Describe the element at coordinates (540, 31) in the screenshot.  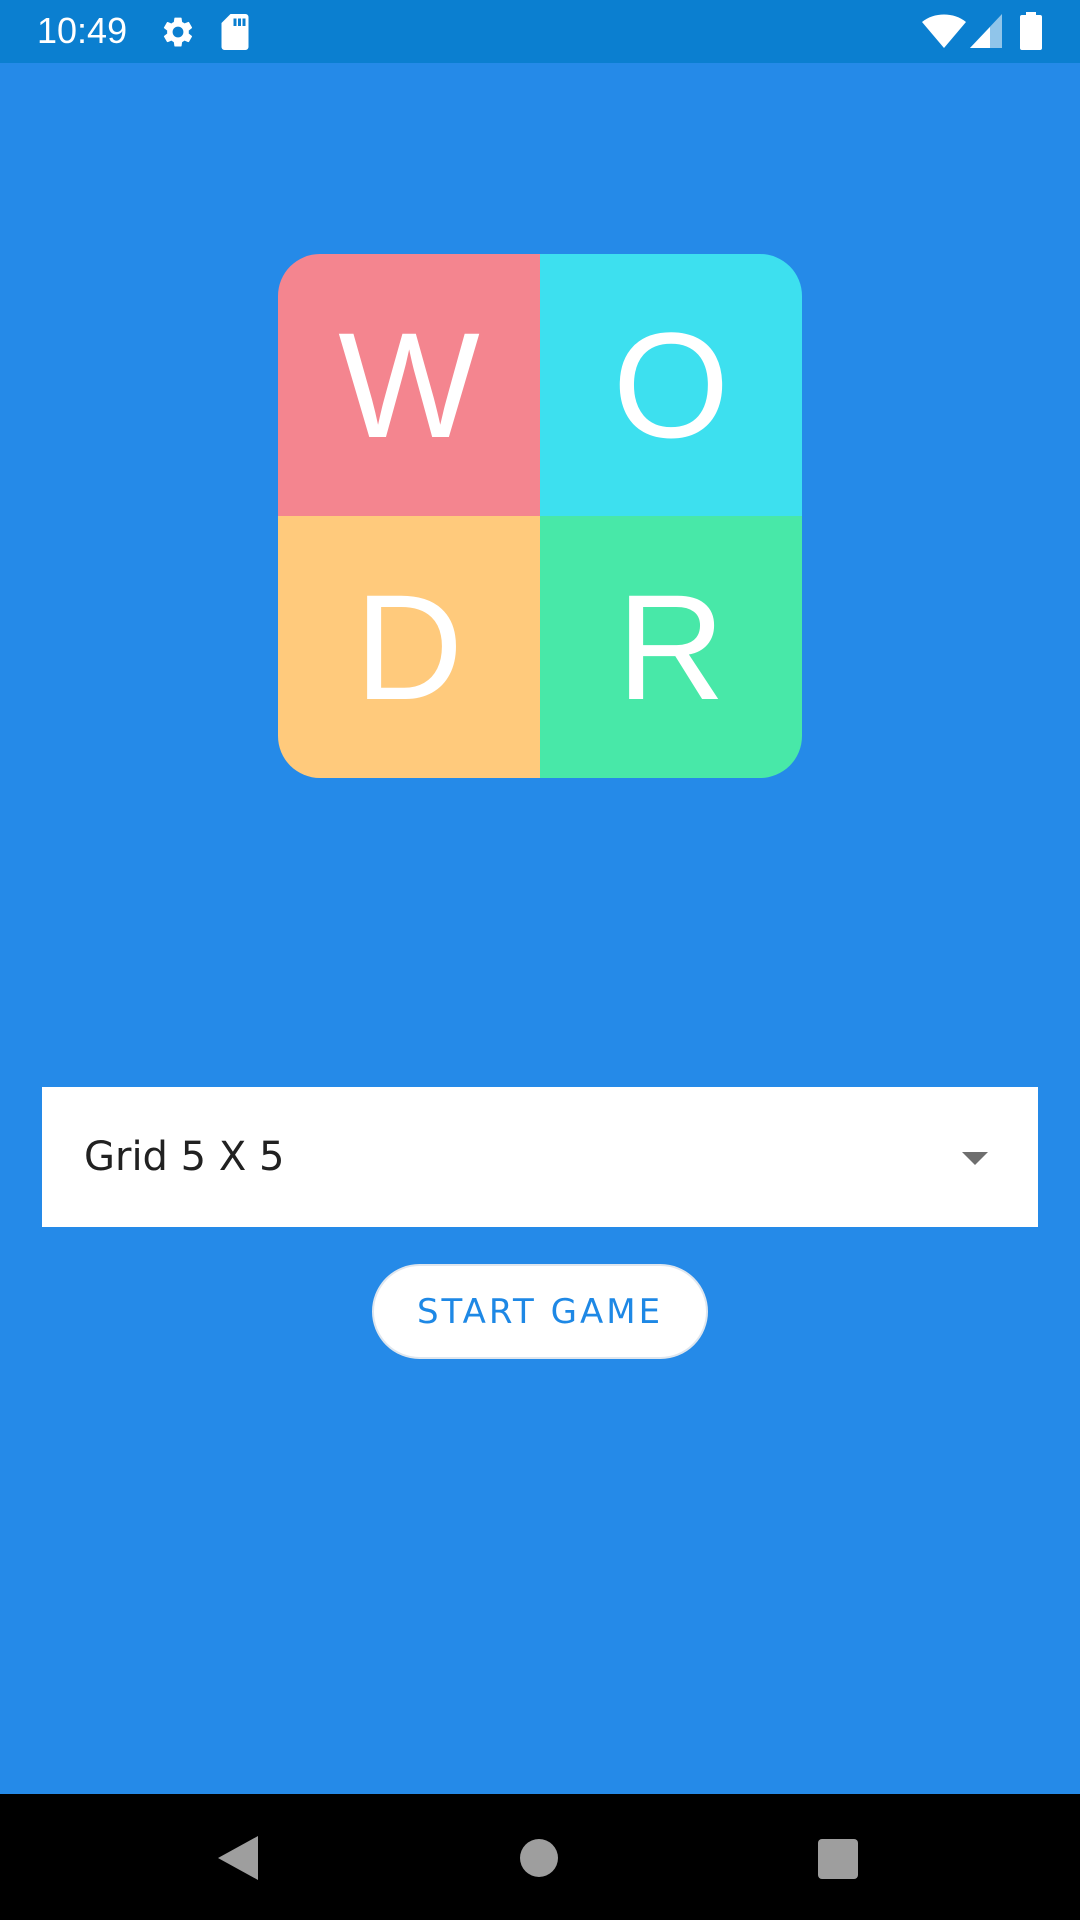
I see `status-bar: 10:49` at that location.